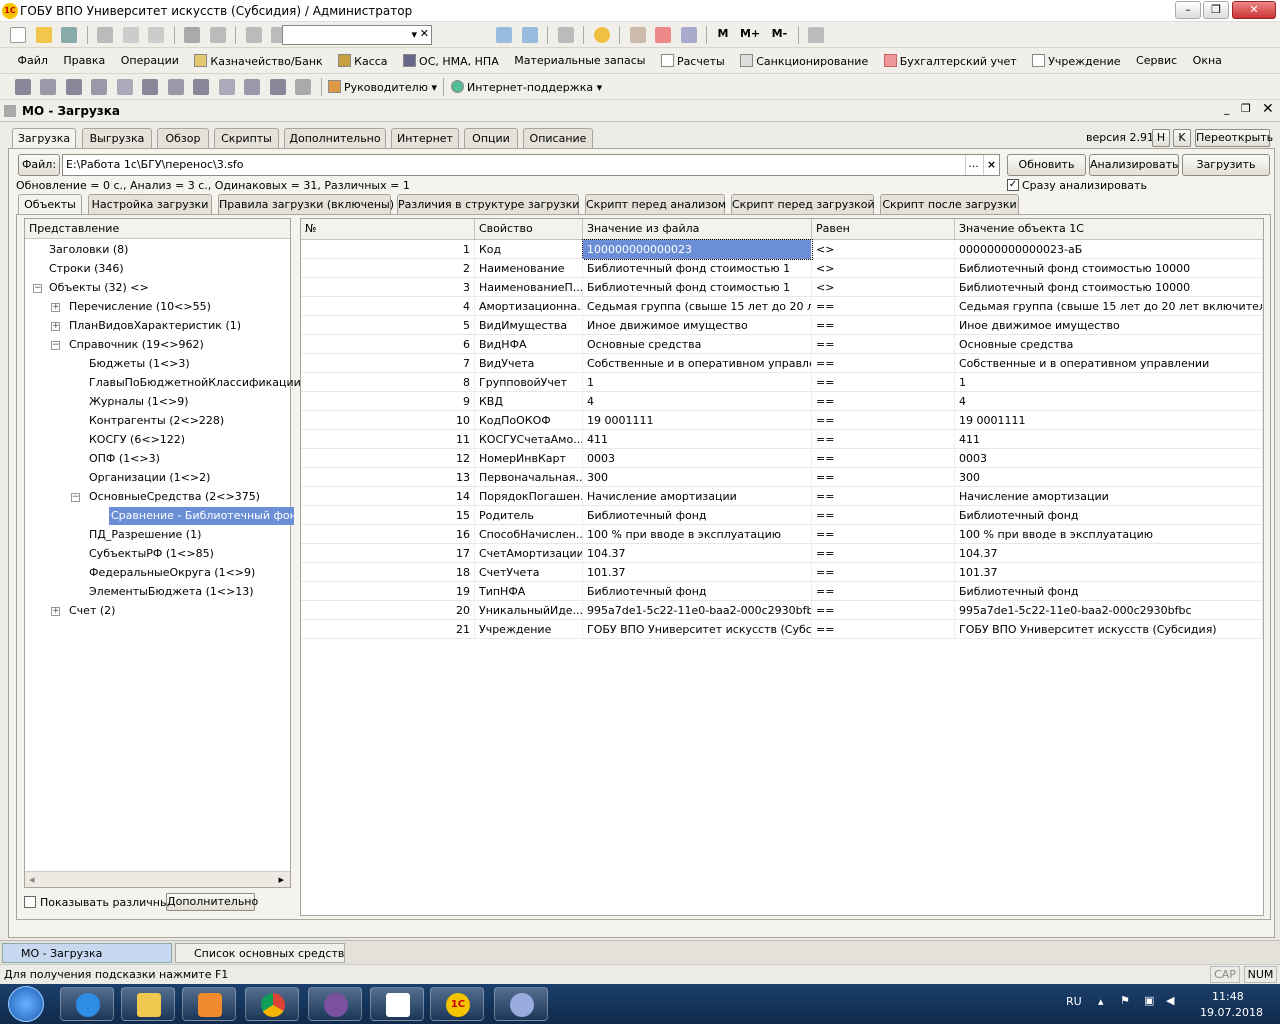  I want to click on menu-institution: Учреждение, so click(1076, 58).